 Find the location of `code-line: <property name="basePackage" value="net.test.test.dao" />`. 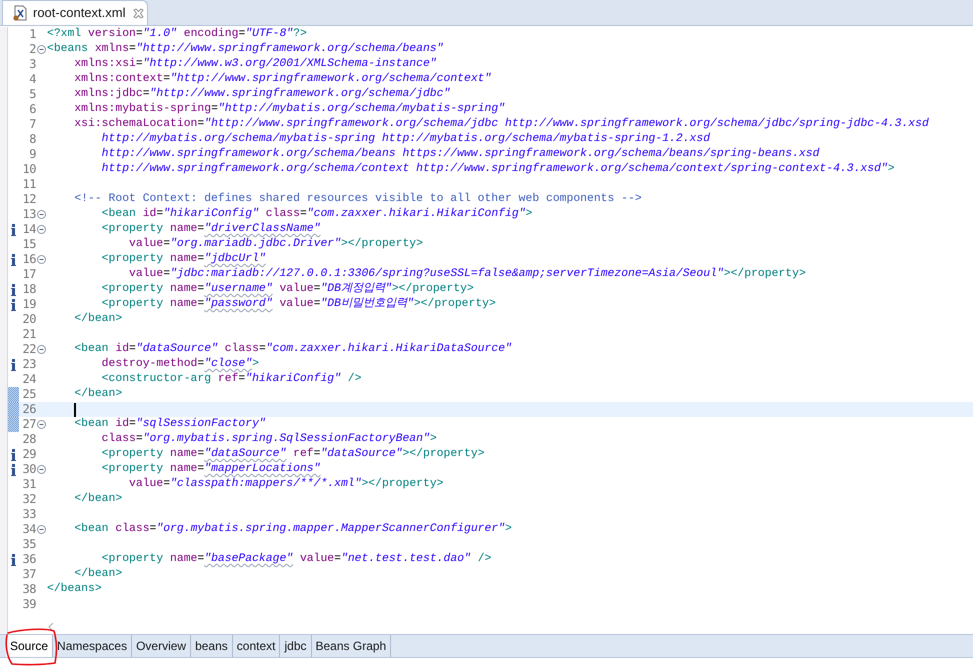

code-line: <property name="basePackage" value="net.test.test.dao" /> is located at coordinates (296, 559).